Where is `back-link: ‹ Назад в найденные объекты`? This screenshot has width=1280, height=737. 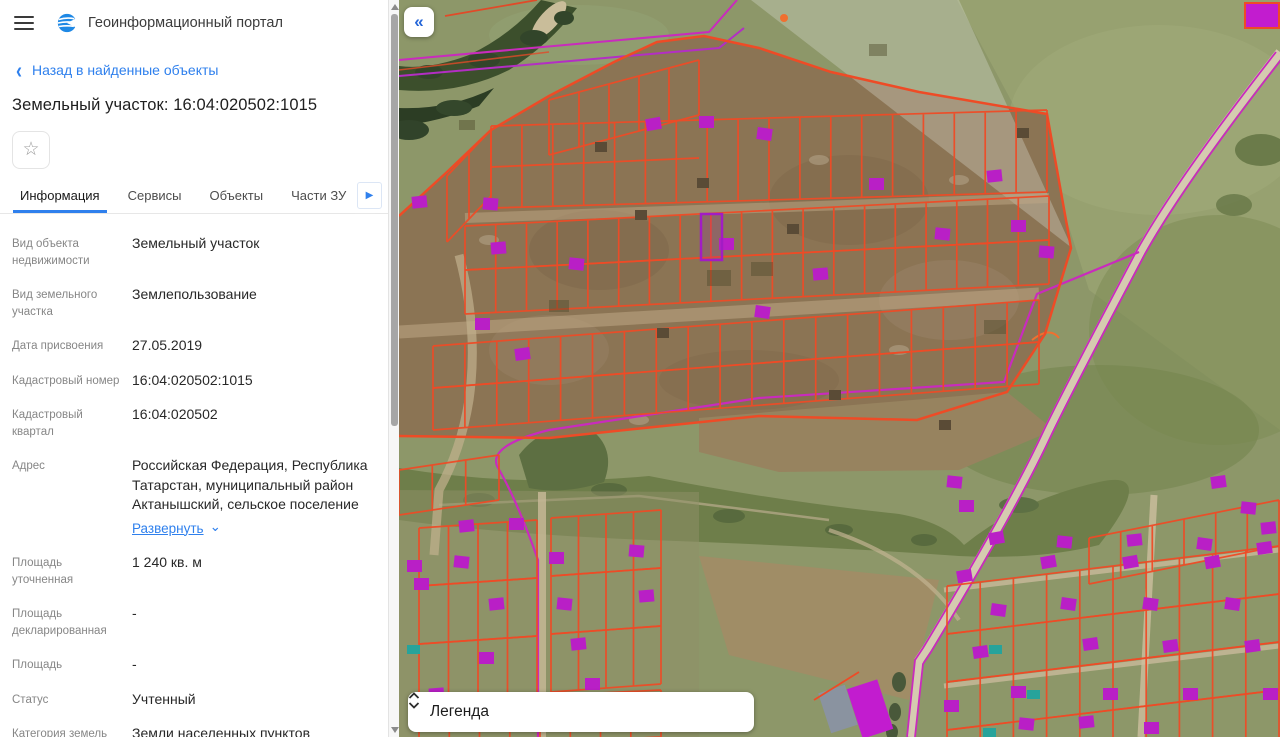
back-link: ‹ Назад в найденные объекты is located at coordinates (202, 70).